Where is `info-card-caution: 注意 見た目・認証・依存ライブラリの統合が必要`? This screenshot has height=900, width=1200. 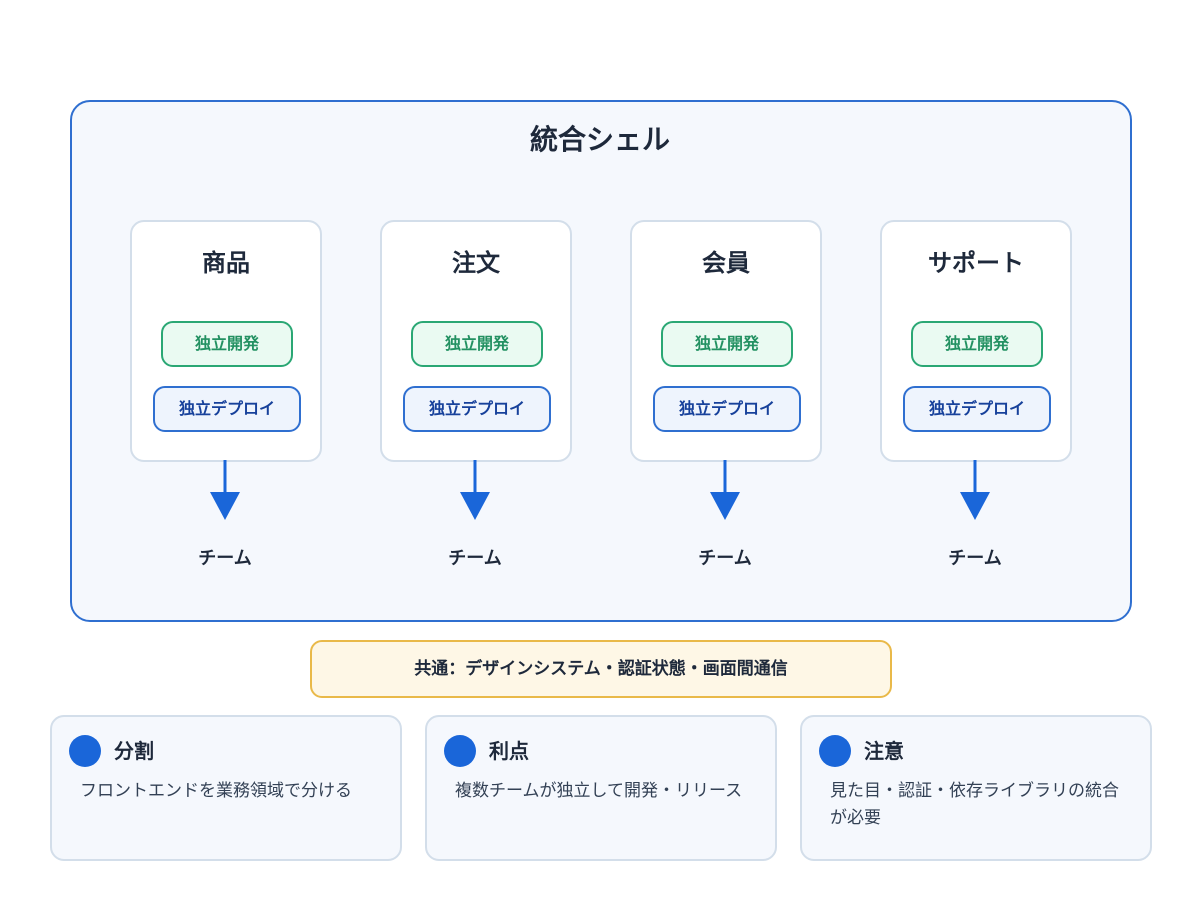
info-card-caution: 注意 見た目・認証・依存ライブラリの統合が必要 is located at coordinates (976, 788).